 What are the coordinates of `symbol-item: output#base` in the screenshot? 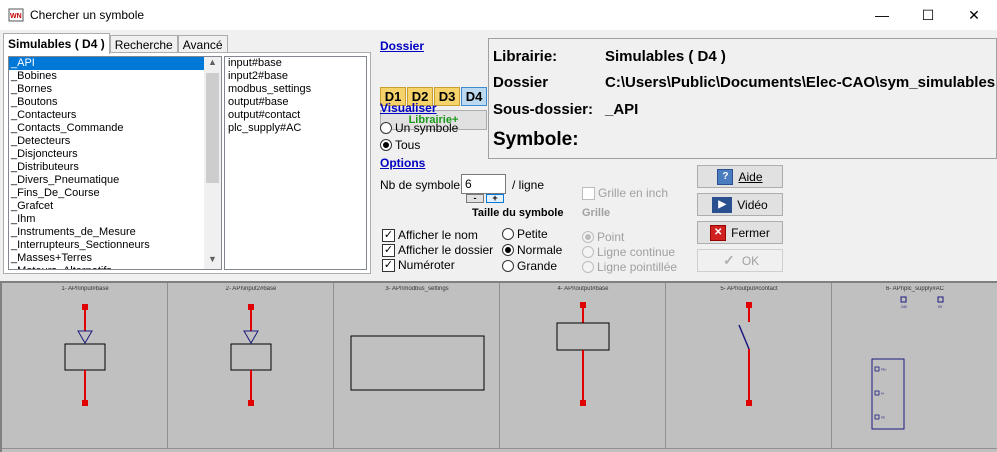 It's located at (295, 102).